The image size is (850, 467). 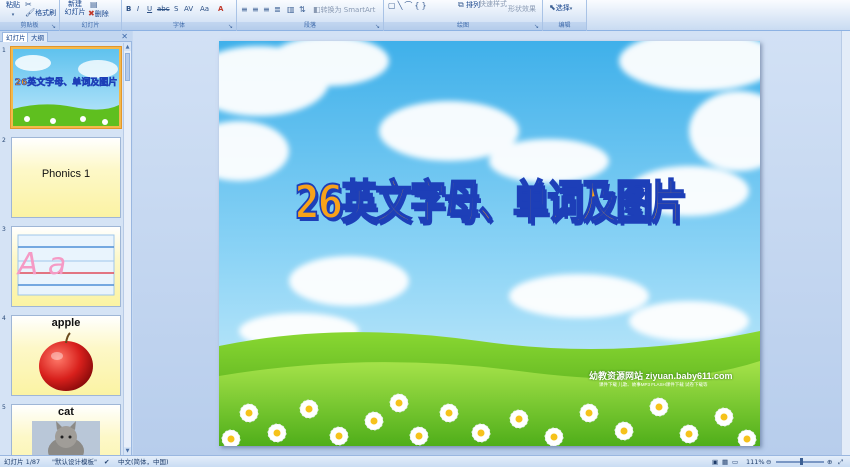 I want to click on tab-outline: 大纲, so click(x=37, y=37).